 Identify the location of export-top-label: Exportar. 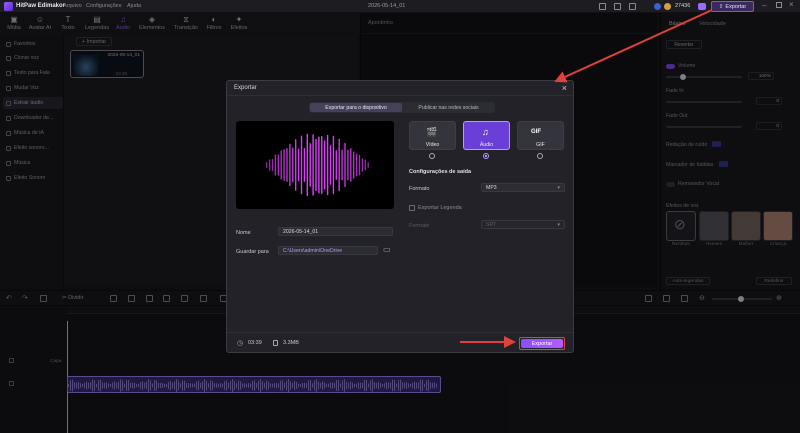
(736, 6).